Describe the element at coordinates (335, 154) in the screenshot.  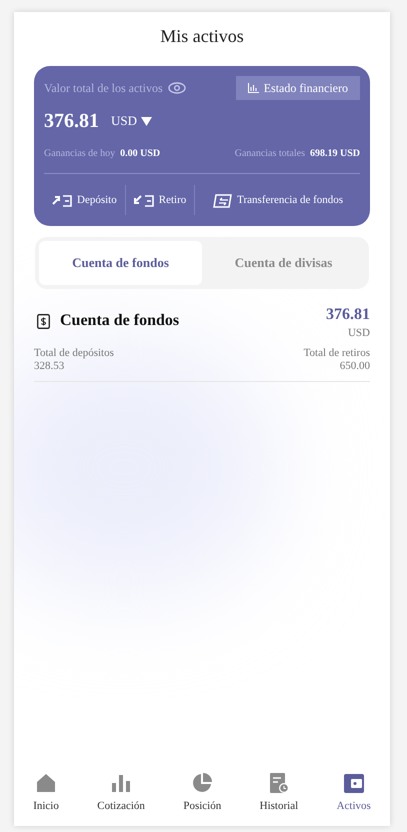
I see `total-earnings-value: 698.19 USD` at that location.